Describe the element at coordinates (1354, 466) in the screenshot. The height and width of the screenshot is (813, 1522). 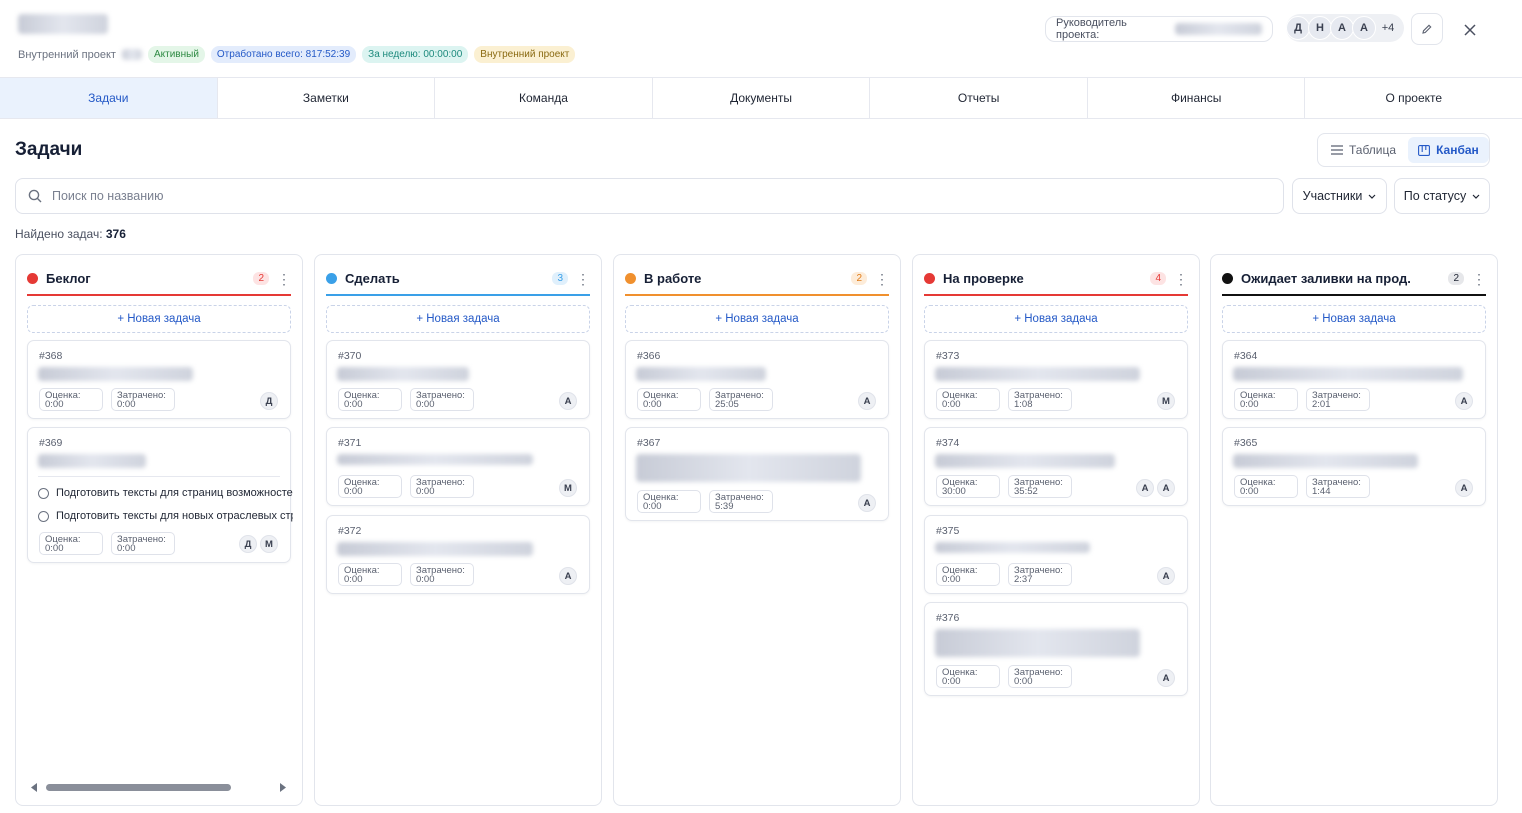
I see `task-card: #365 Оценка: 0:00 Затрачено: 1:44 А` at that location.